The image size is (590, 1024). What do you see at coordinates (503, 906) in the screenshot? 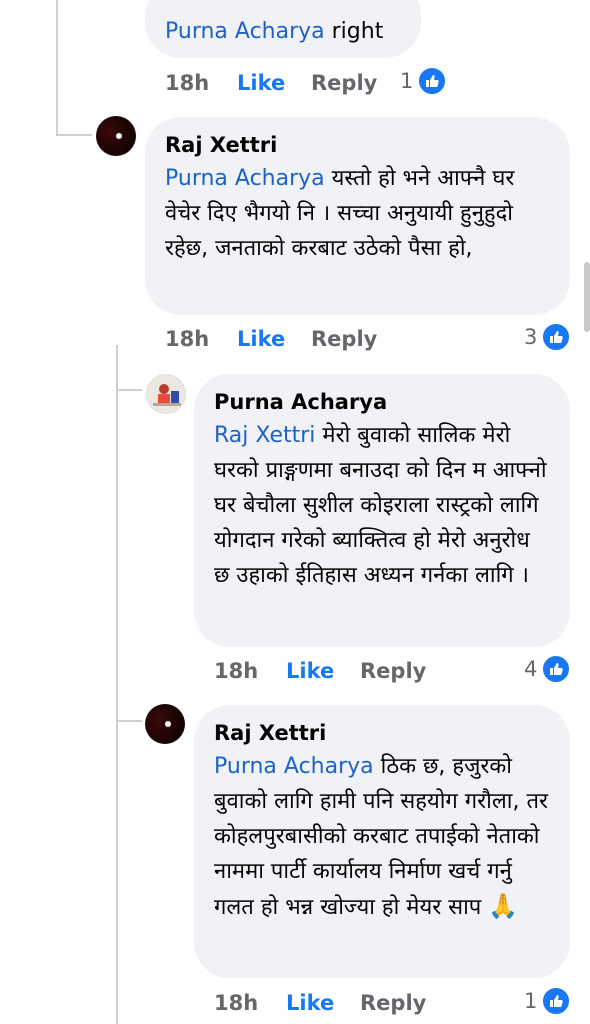
I see `prayer-emoji: 🙏` at bounding box center [503, 906].